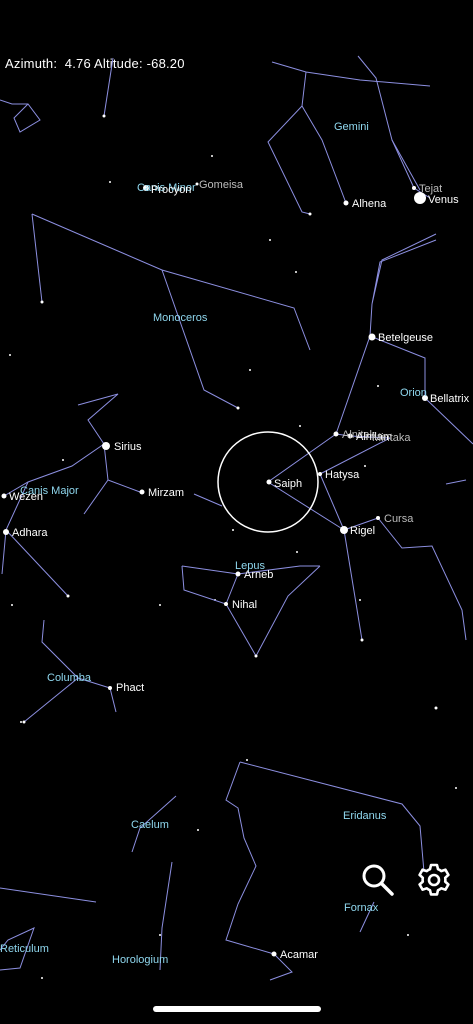 The width and height of the screenshot is (473, 1024). Describe the element at coordinates (413, 393) in the screenshot. I see `constellation-label-orion: Orion` at that location.